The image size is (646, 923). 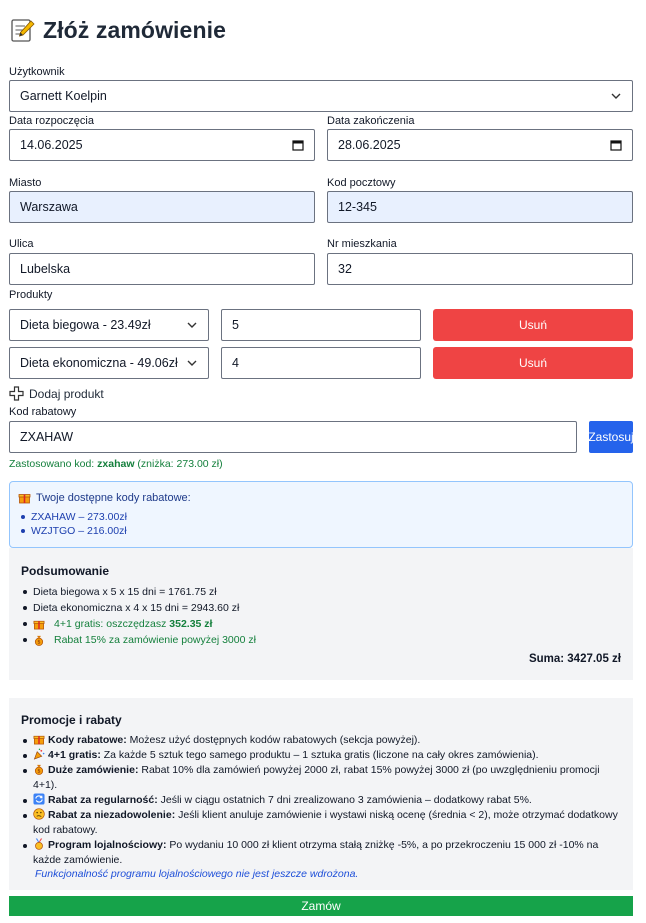 I want to click on add-product-button: Dodaj produkt, so click(x=56, y=393).